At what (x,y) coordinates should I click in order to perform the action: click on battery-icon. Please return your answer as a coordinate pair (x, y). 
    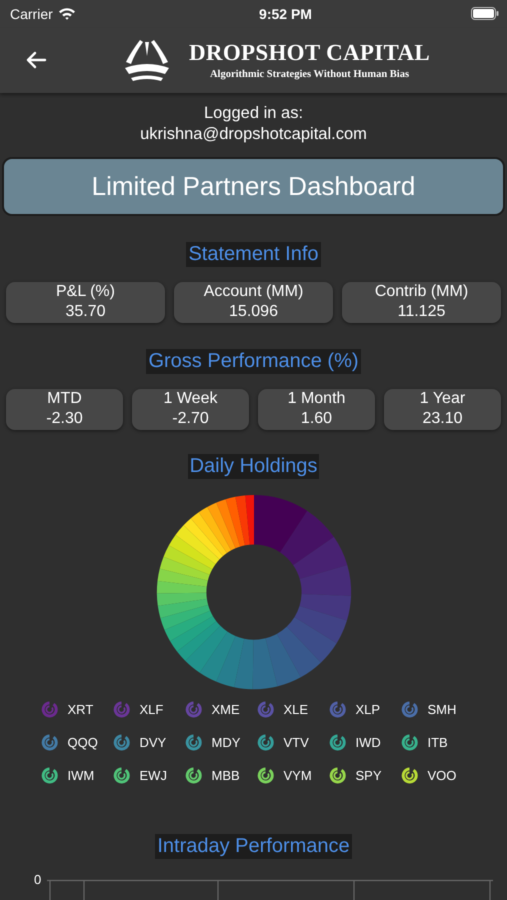
    Looking at the image, I should click on (484, 13).